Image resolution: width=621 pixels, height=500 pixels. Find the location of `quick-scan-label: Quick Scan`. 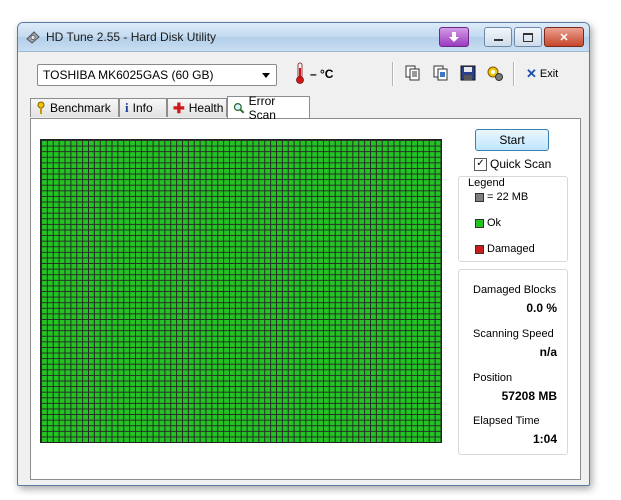

quick-scan-label: Quick Scan is located at coordinates (521, 164).